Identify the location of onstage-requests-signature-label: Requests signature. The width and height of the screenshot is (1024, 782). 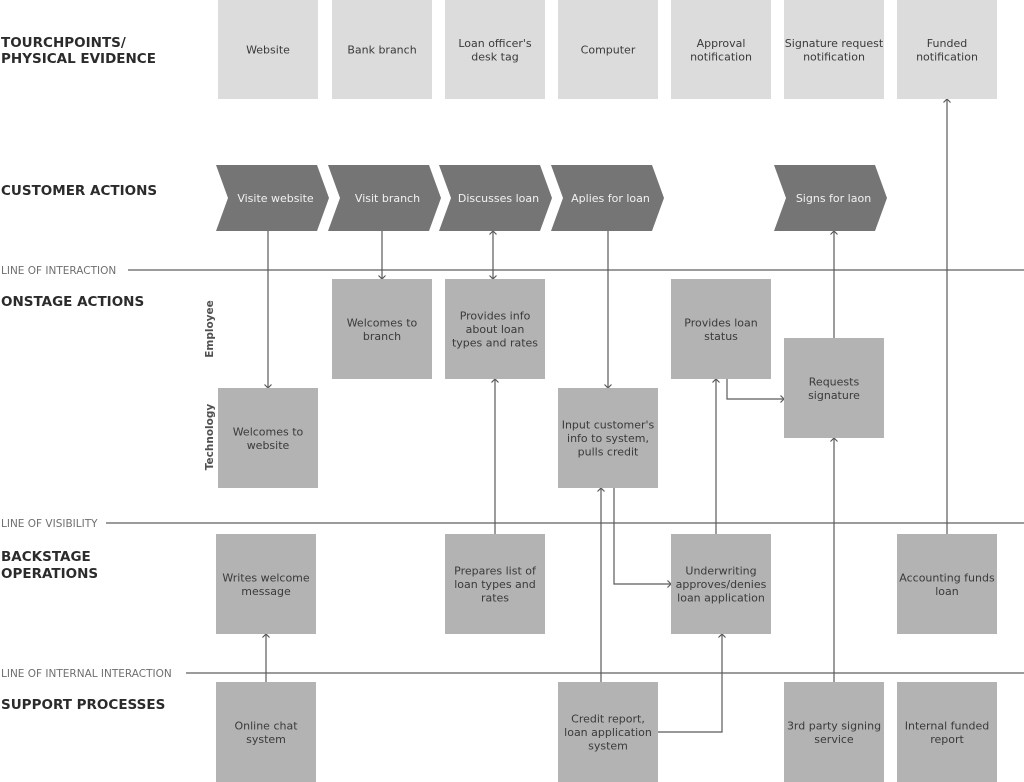
(834, 388).